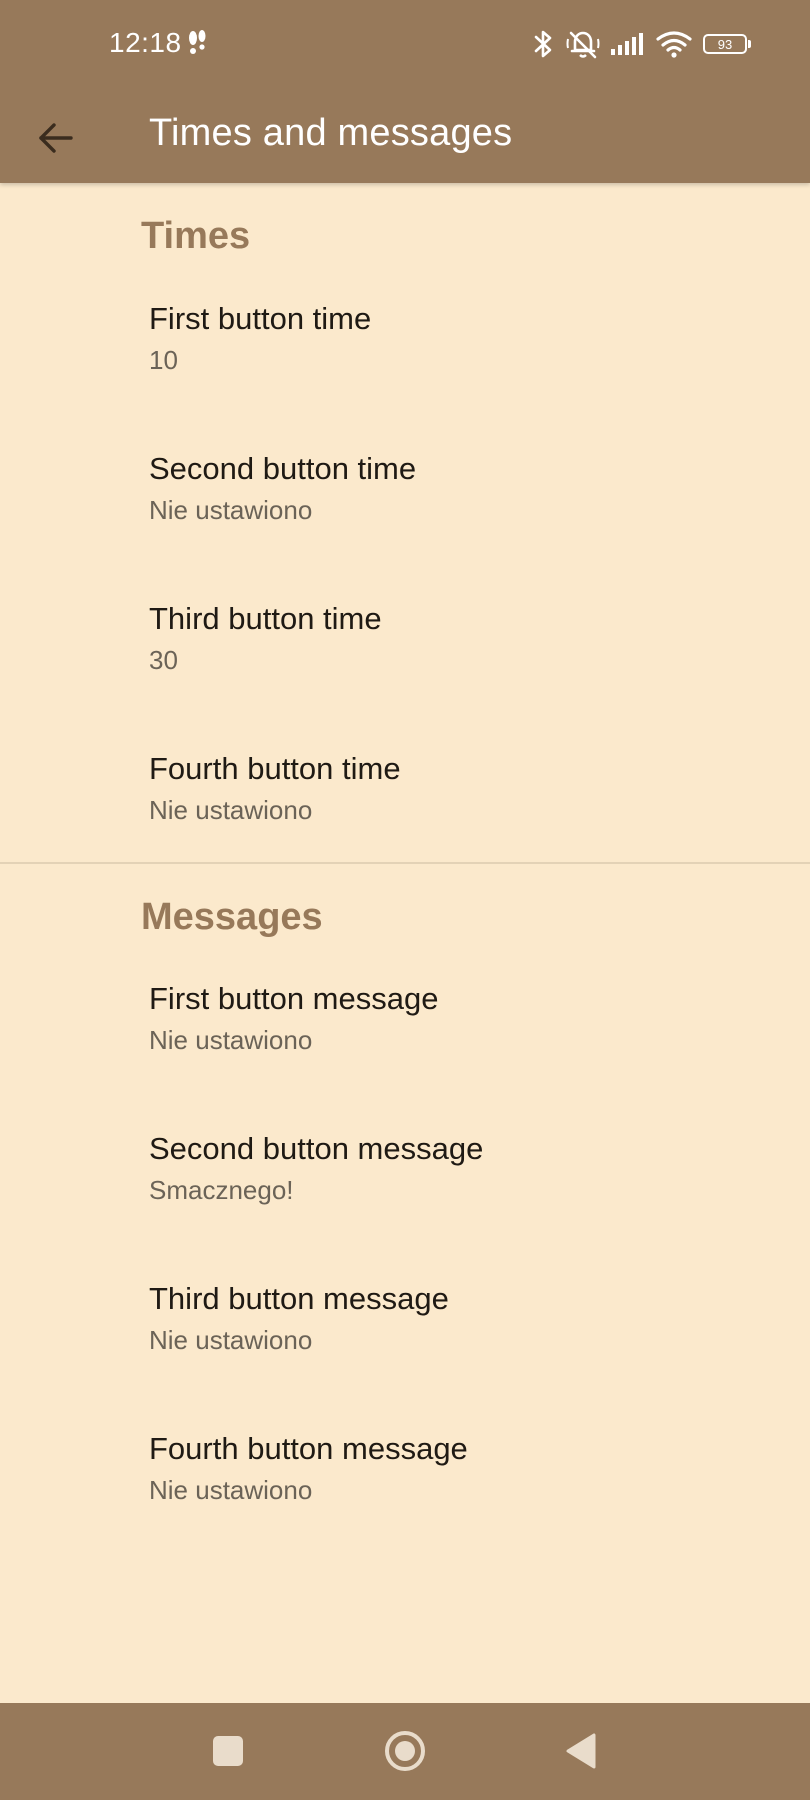 This screenshot has height=1800, width=810. I want to click on recents-button, so click(228, 1751).